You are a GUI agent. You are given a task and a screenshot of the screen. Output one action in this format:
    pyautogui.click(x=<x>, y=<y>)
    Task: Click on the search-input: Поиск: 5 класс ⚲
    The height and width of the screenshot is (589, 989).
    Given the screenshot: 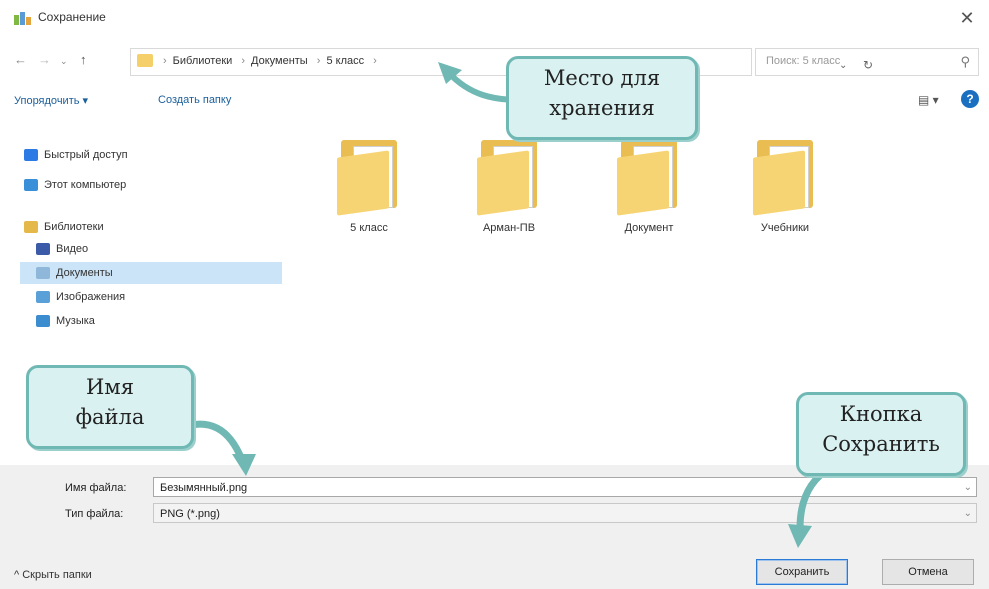 What is the action you would take?
    pyautogui.click(x=867, y=62)
    